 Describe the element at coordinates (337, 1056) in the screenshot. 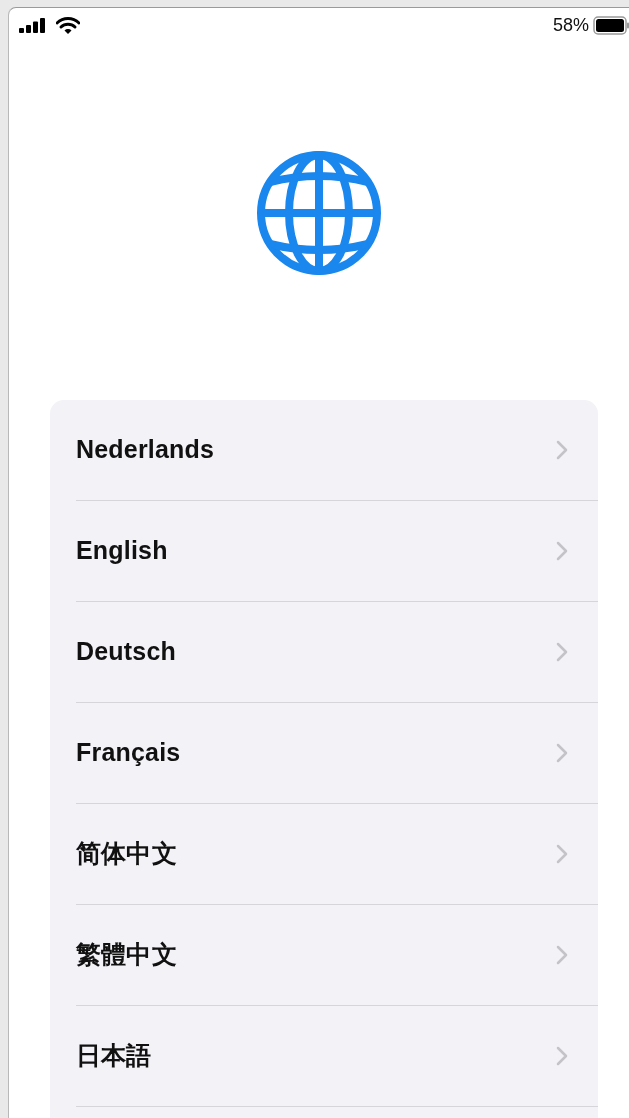

I see `language-row: 日本語` at that location.